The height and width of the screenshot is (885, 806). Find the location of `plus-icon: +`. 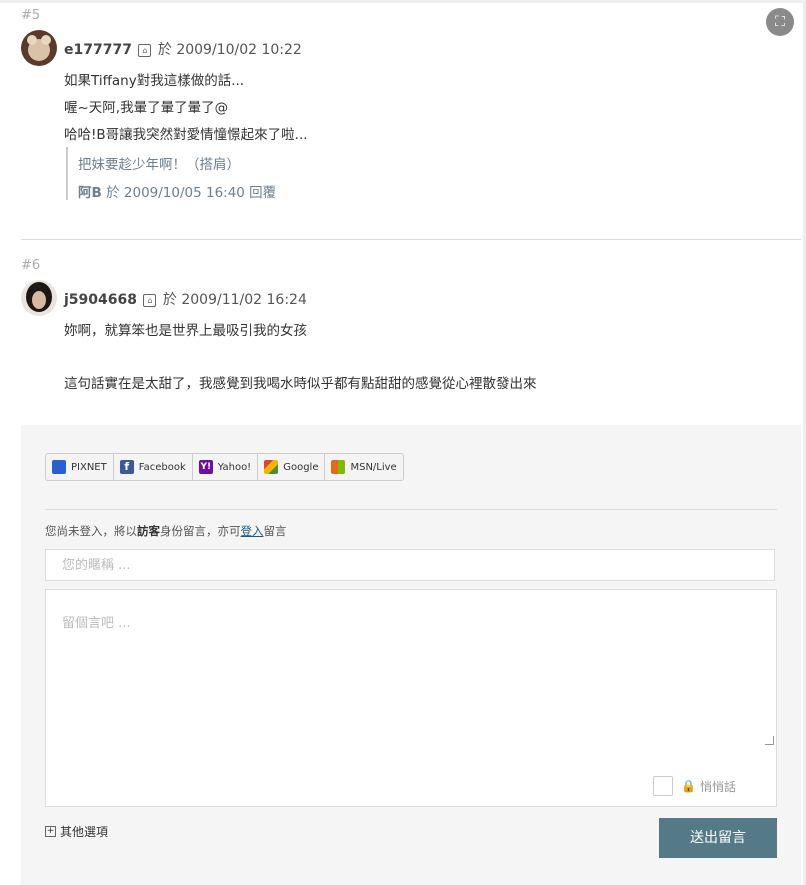

plus-icon: + is located at coordinates (50, 831).